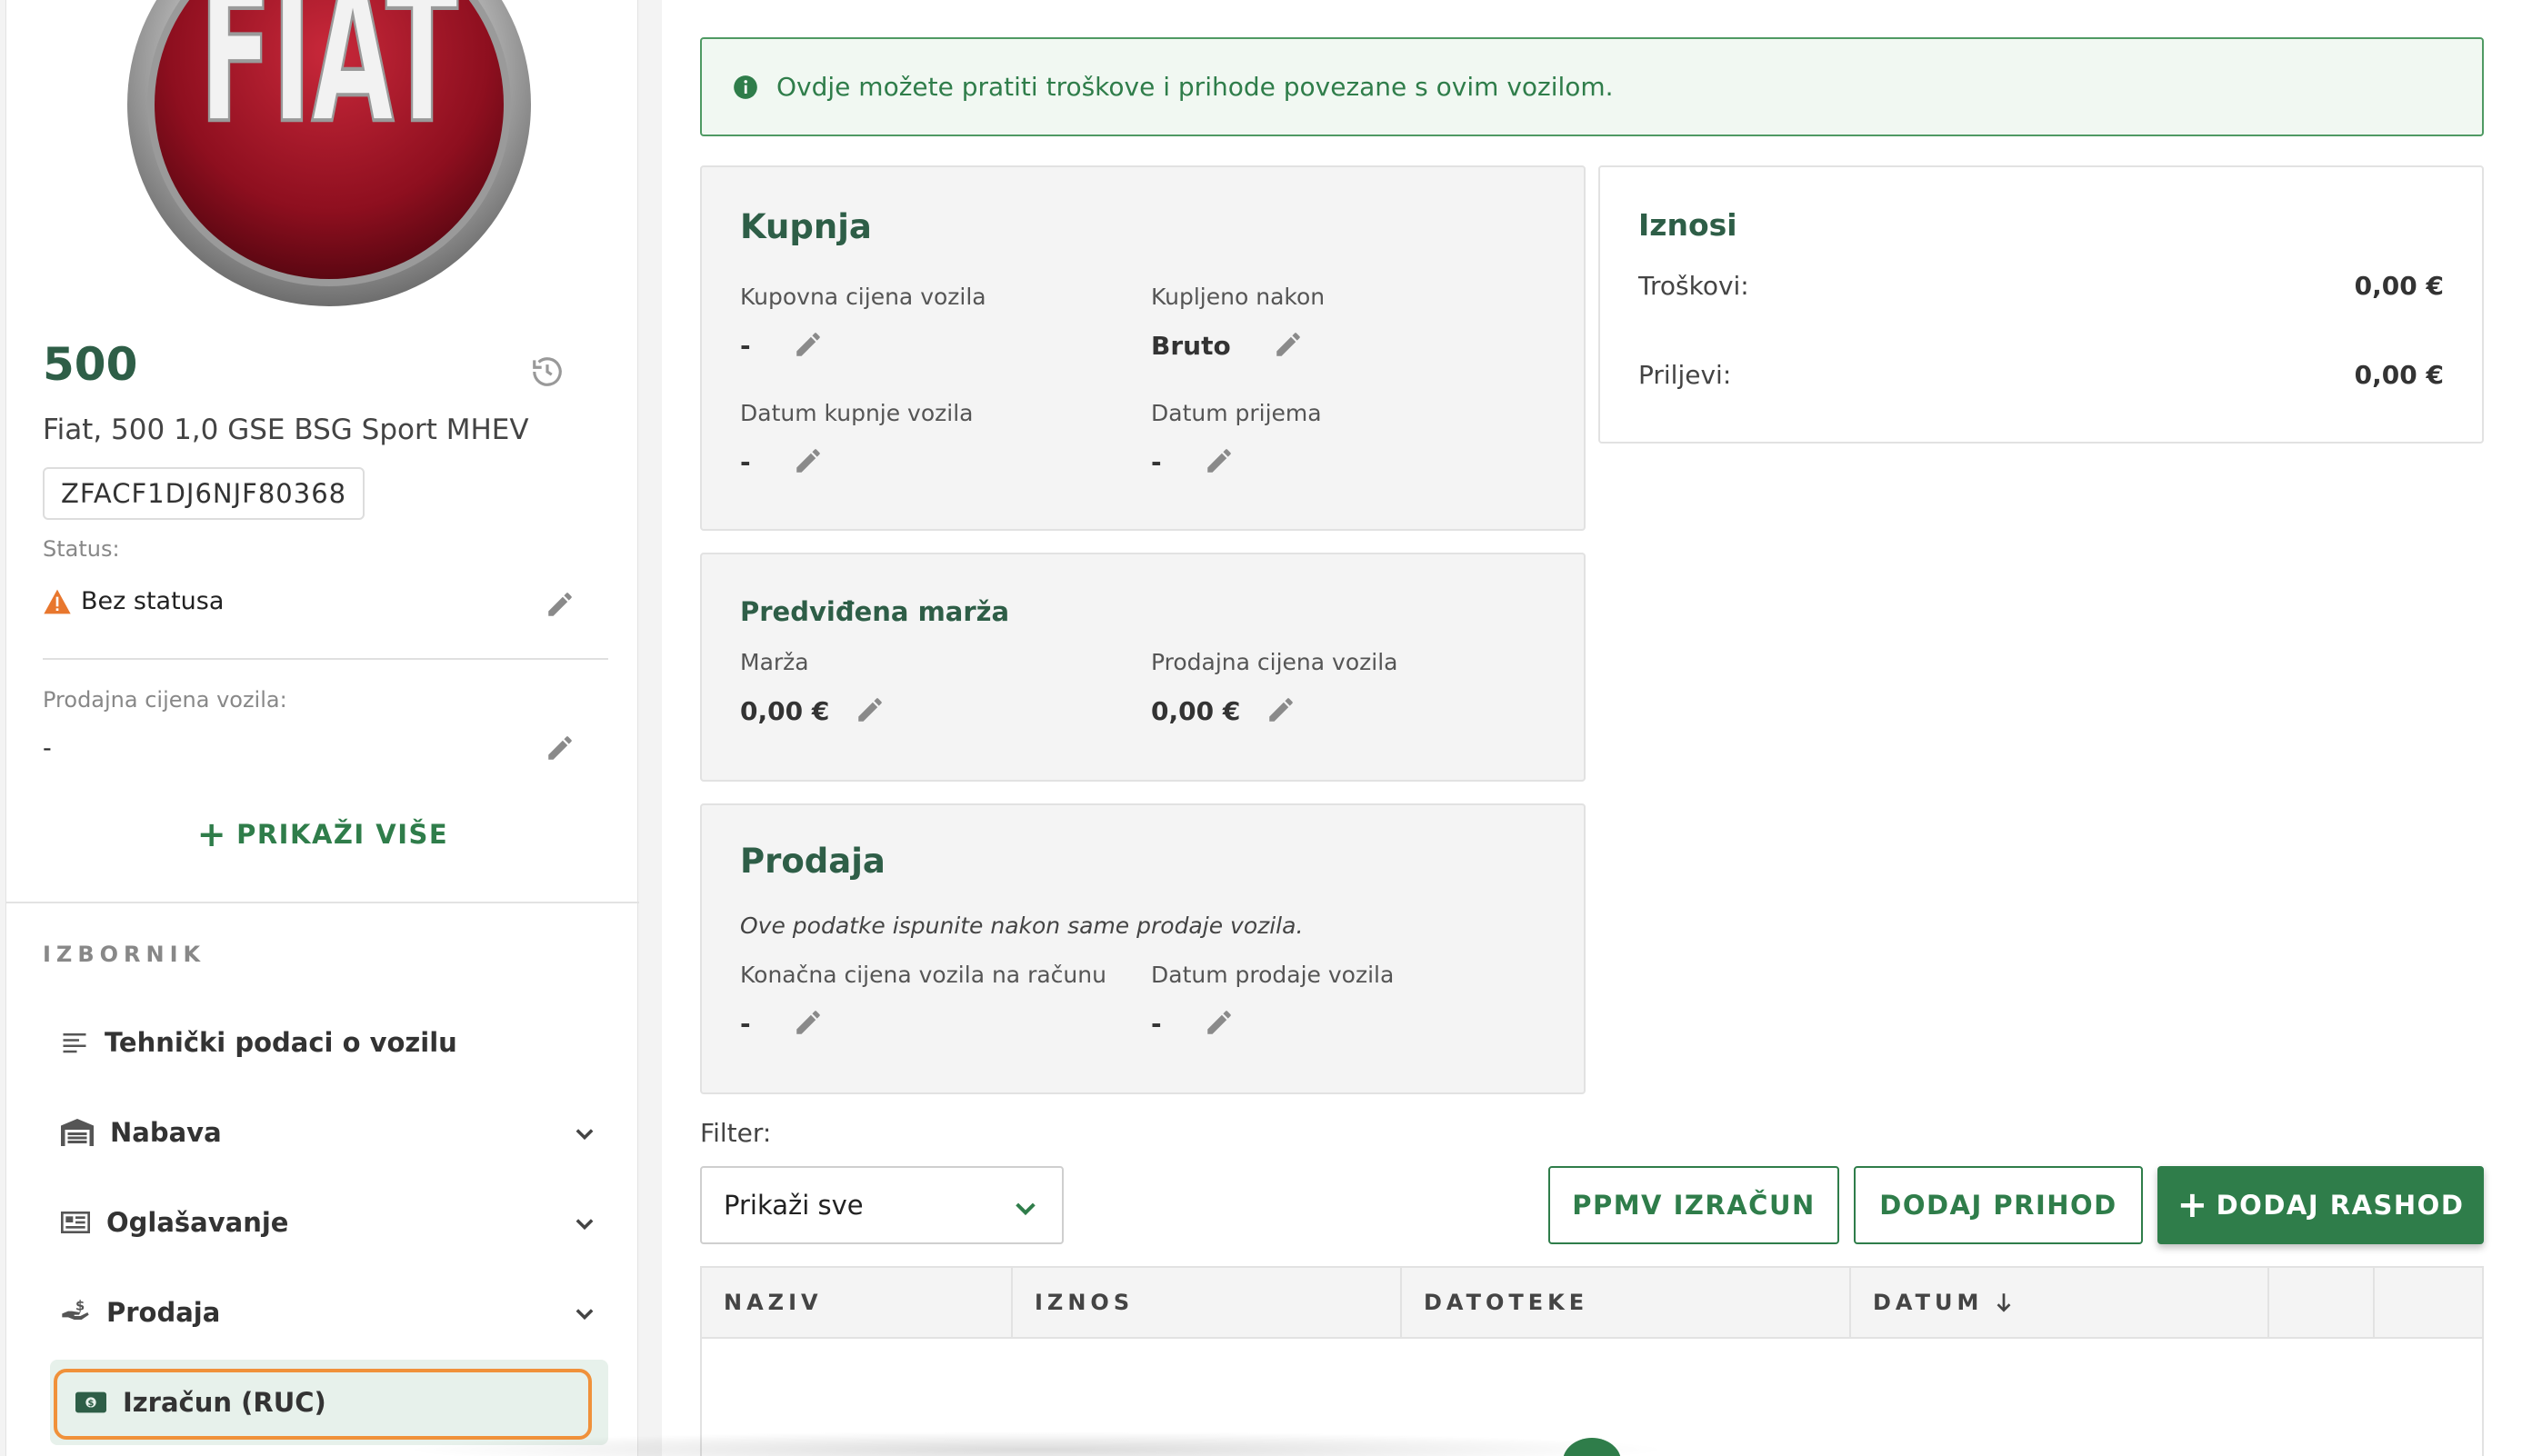 The height and width of the screenshot is (1456, 2522). I want to click on newspaper-icon, so click(75, 1222).